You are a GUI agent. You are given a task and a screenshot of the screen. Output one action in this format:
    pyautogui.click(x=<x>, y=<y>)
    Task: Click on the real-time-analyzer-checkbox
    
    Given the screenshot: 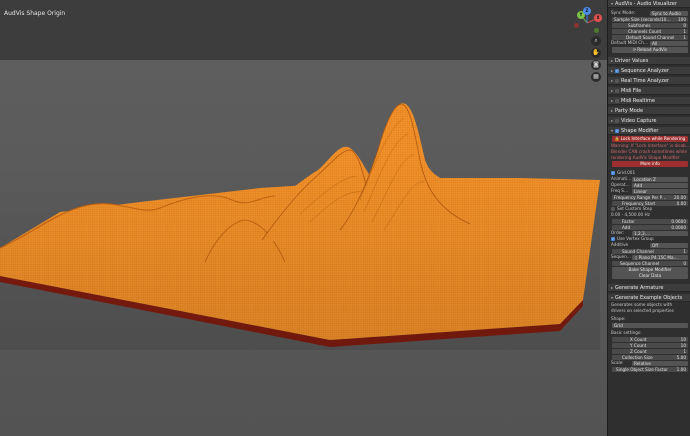 What is the action you would take?
    pyautogui.click(x=617, y=80)
    